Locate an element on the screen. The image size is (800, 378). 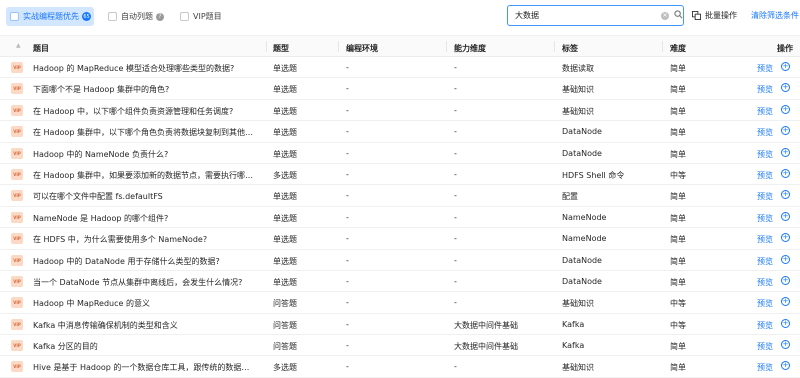
search-icon is located at coordinates (678, 15).